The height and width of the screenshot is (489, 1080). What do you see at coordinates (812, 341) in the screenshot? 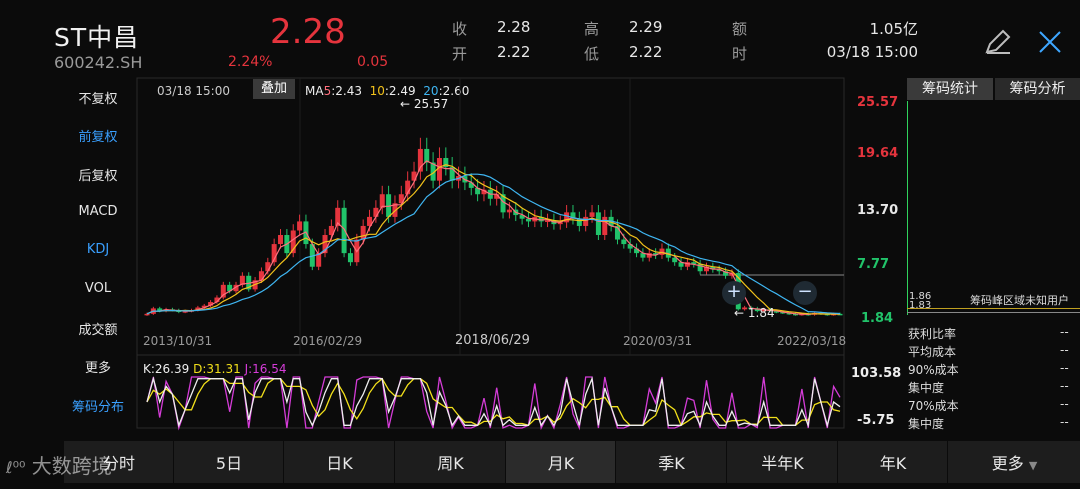
I see `x-tick-5: 2022/03/18` at bounding box center [812, 341].